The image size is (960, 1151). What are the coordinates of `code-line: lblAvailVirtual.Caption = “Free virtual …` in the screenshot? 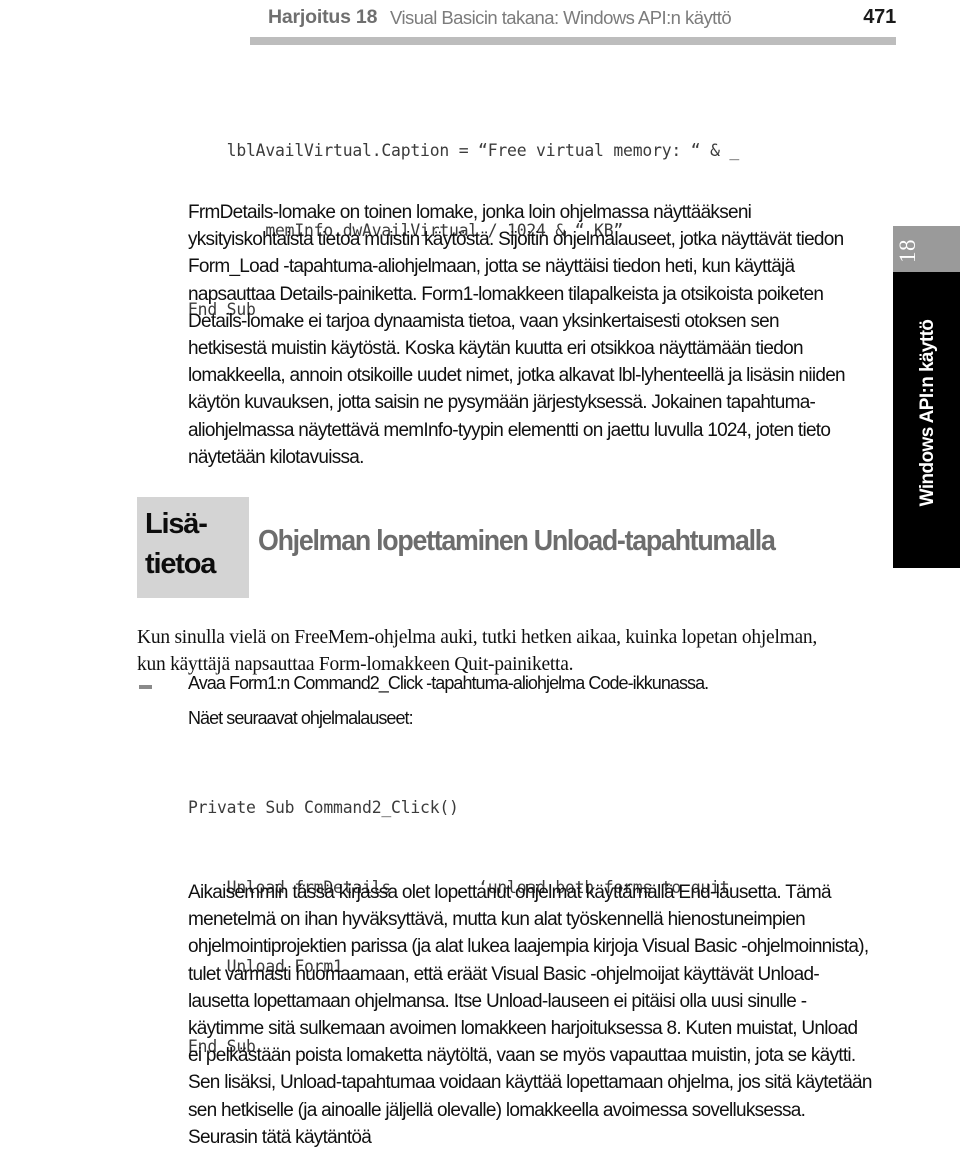 It's located at (464, 150).